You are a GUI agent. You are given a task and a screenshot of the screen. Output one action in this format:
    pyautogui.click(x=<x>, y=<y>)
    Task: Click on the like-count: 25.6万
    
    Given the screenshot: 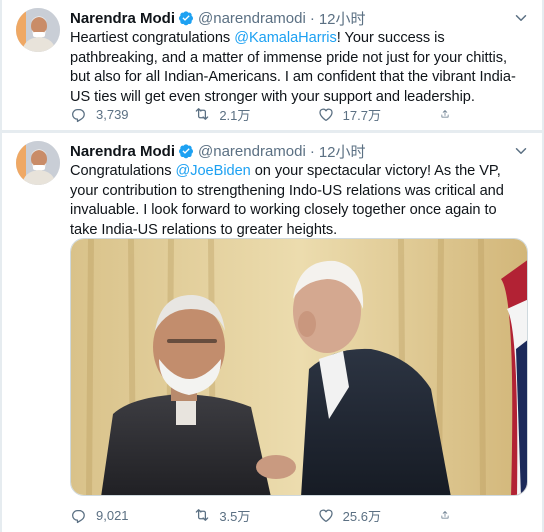 What is the action you would take?
    pyautogui.click(x=361, y=516)
    